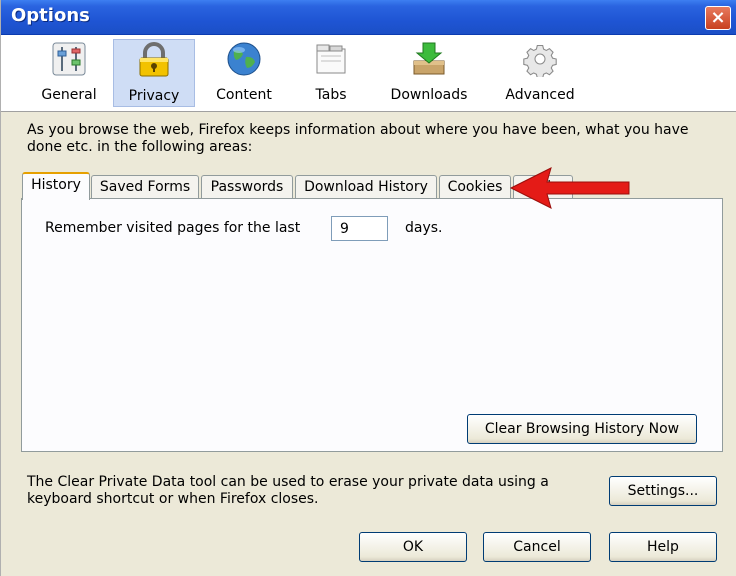  What do you see at coordinates (69, 59) in the screenshot?
I see `sliders-icon` at bounding box center [69, 59].